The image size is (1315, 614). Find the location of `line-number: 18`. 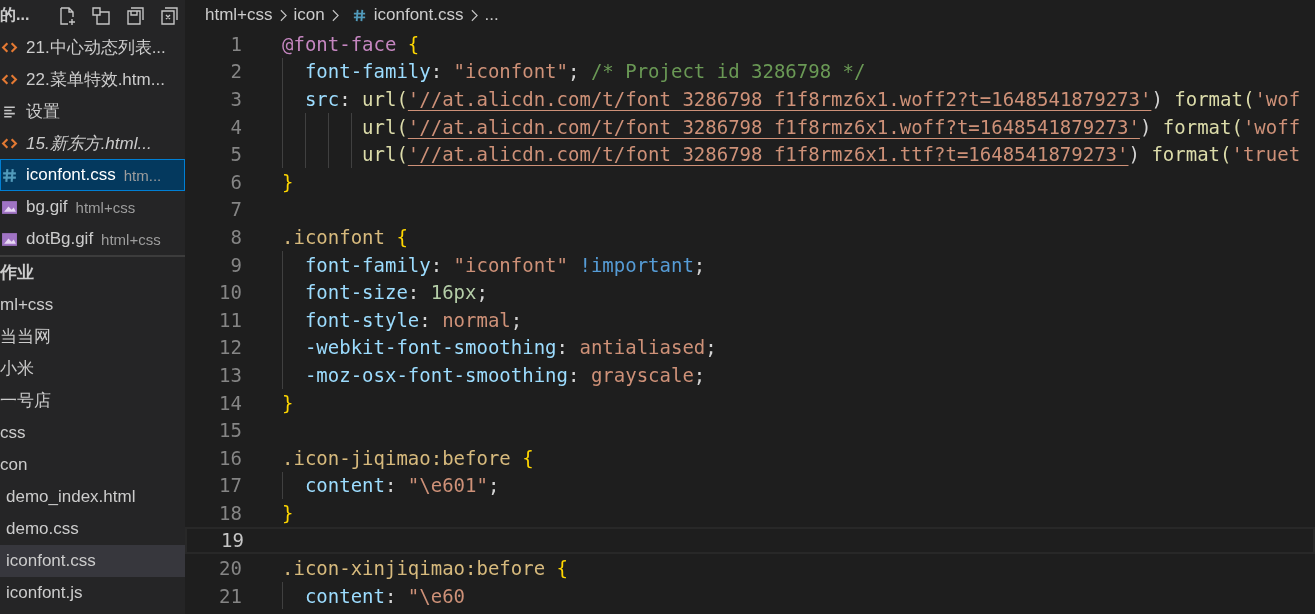

line-number: 18 is located at coordinates (230, 512).